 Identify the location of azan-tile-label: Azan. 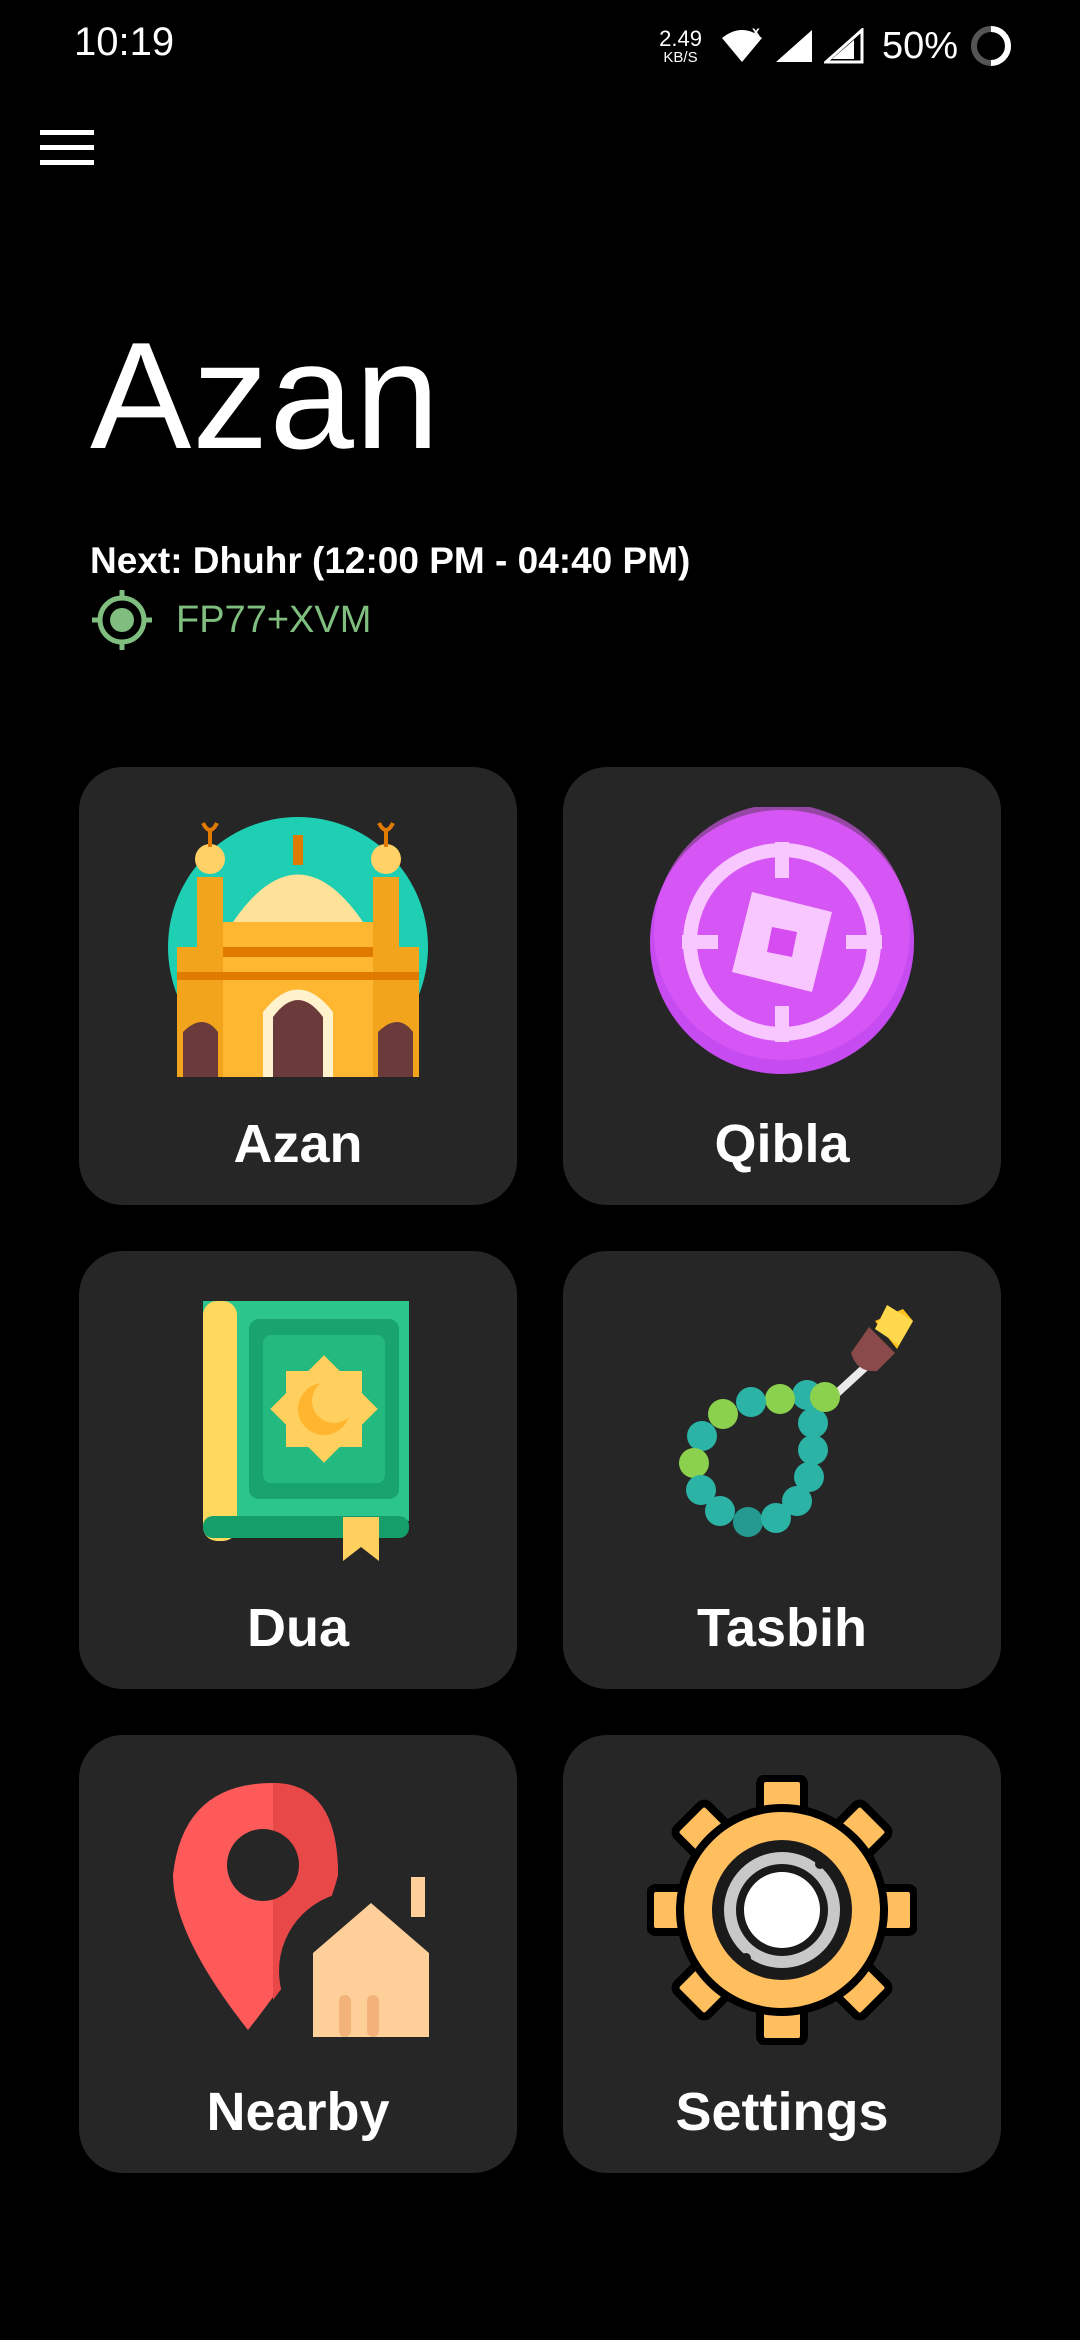
(298, 1144).